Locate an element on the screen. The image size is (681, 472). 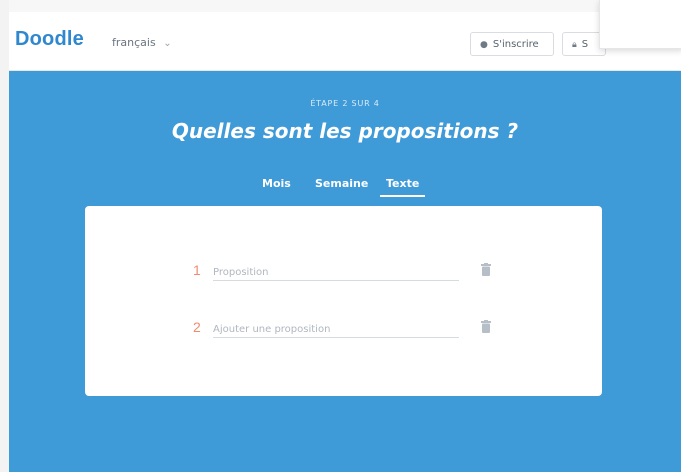
login-label: S is located at coordinates (585, 44).